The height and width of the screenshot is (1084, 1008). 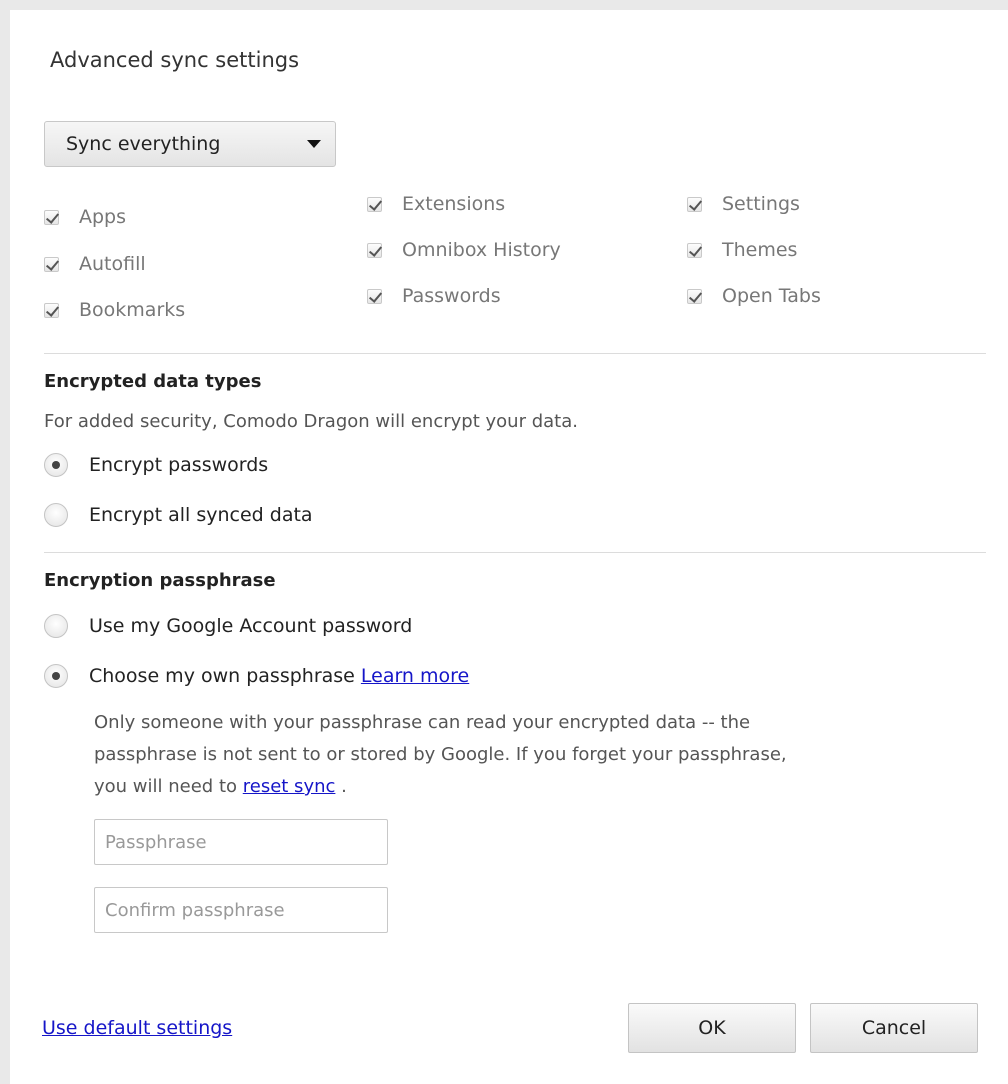 What do you see at coordinates (894, 1028) in the screenshot?
I see `cancel-button: Cancel` at bounding box center [894, 1028].